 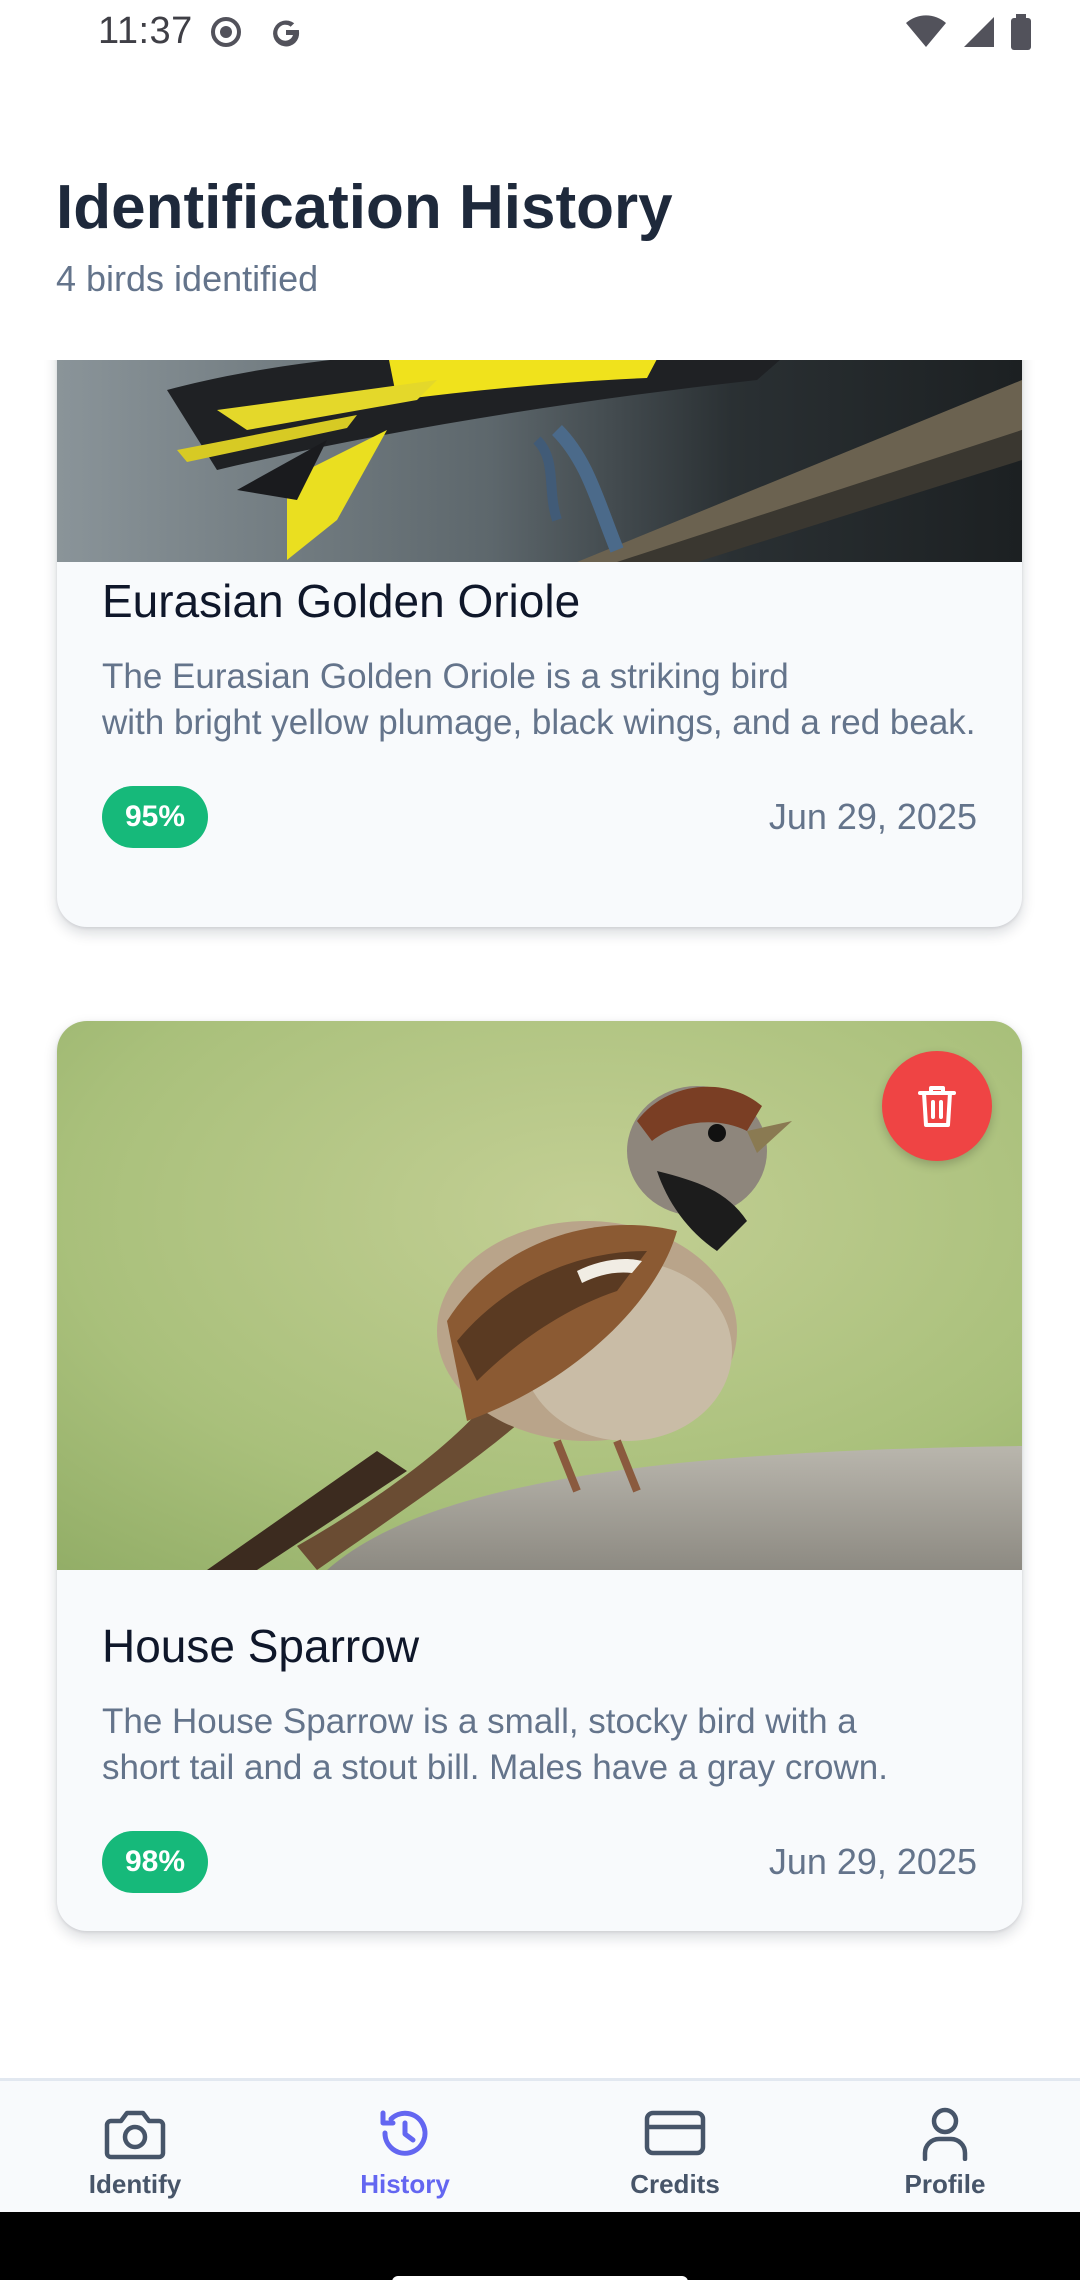 I want to click on nav-item-identify: Identify, so click(x=135, y=2148).